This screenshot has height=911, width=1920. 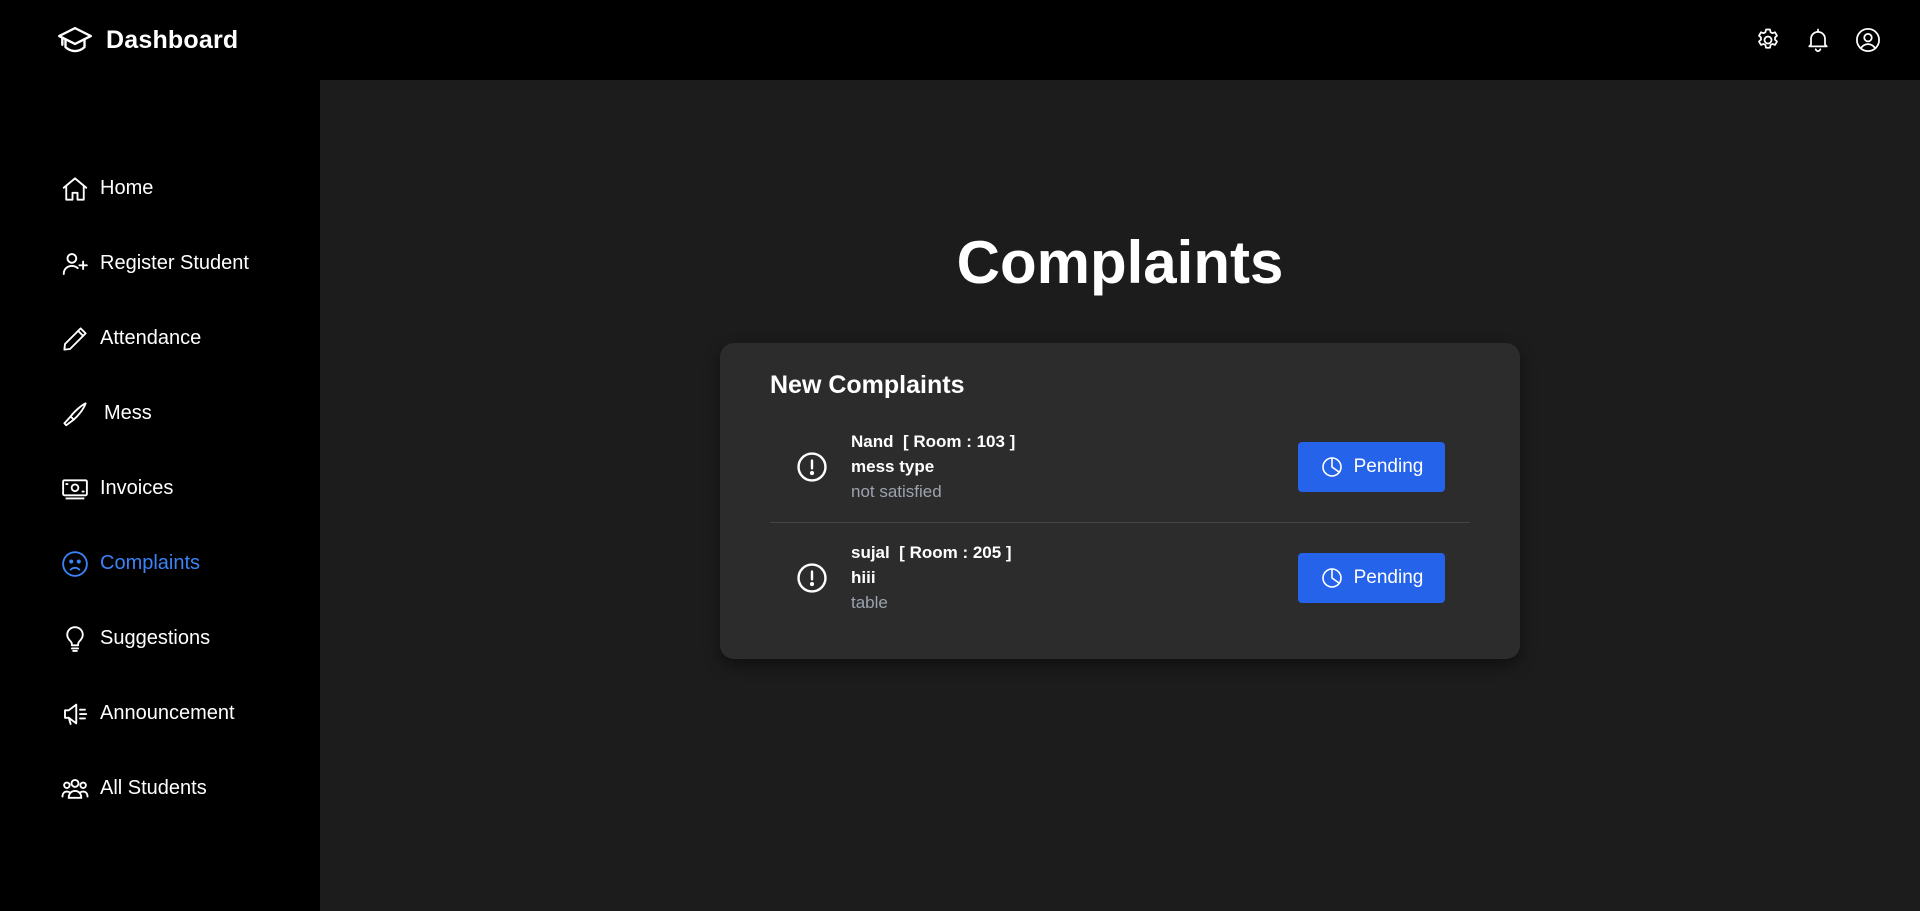 I want to click on user-circle-icon, so click(x=1868, y=40).